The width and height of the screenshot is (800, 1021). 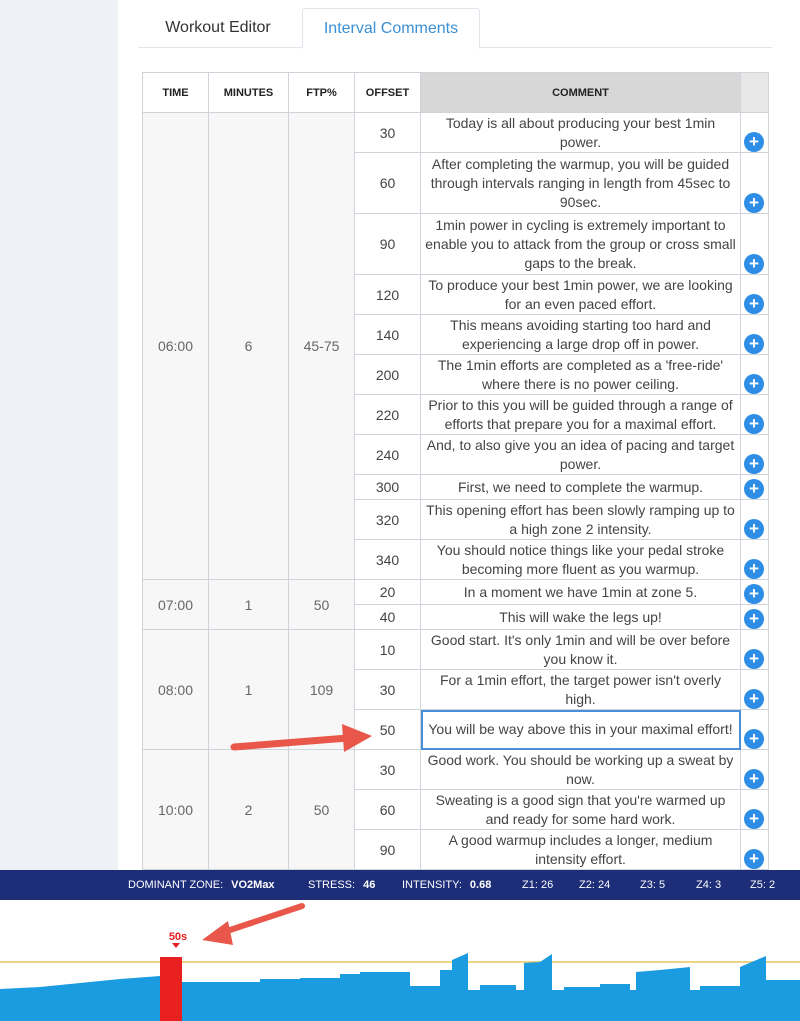 What do you see at coordinates (387, 617) in the screenshot?
I see `offset-cell: 40` at bounding box center [387, 617].